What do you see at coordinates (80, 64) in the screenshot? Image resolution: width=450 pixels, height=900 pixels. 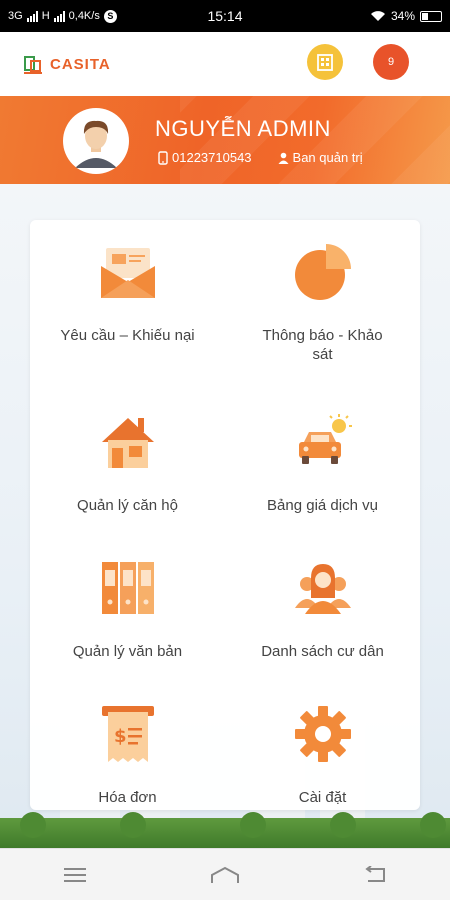 I see `logo-text: CASITA` at bounding box center [80, 64].